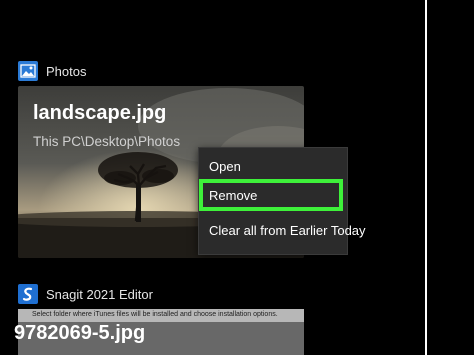 Image resolution: width=474 pixels, height=355 pixels. What do you see at coordinates (28, 294) in the screenshot?
I see `snagit-icon` at bounding box center [28, 294].